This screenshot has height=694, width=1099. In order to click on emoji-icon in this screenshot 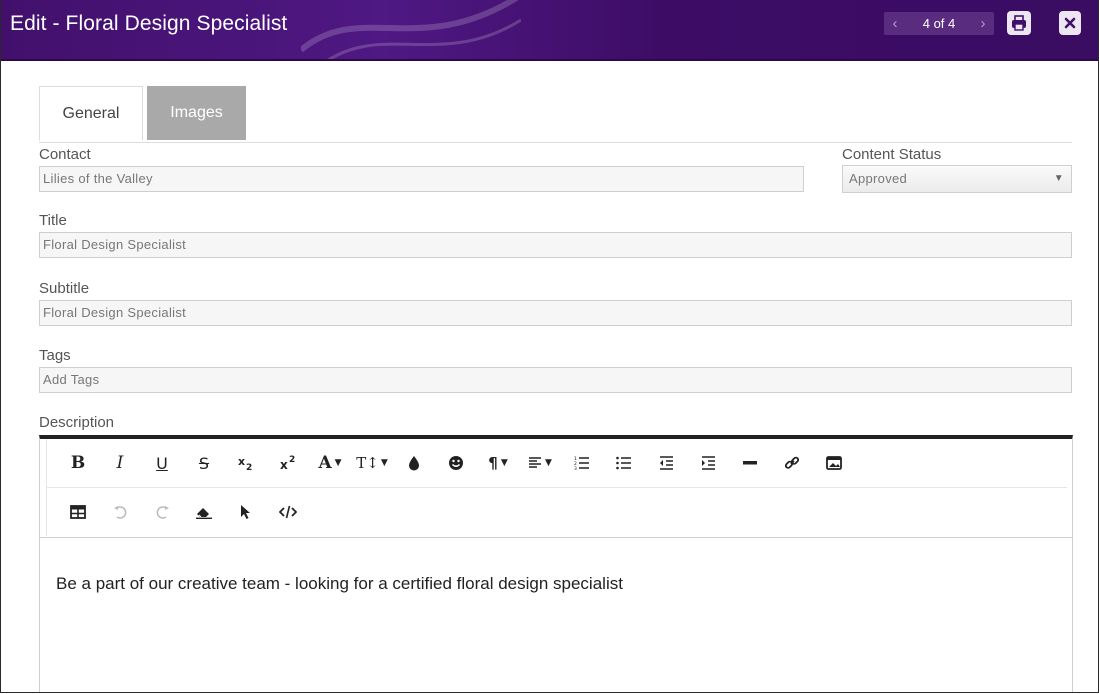, I will do `click(456, 463)`.